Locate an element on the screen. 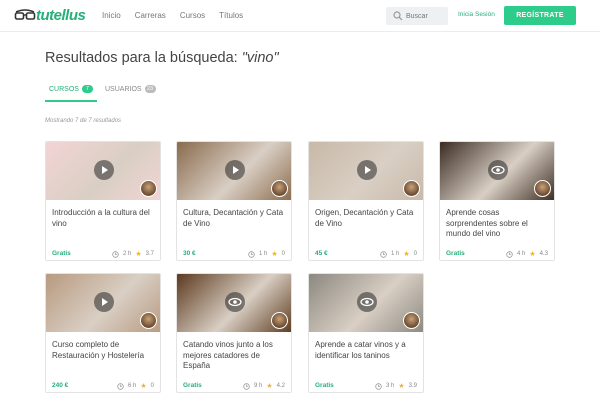  main-nav: Inicio Carreras Cursos Títulos is located at coordinates (172, 15).